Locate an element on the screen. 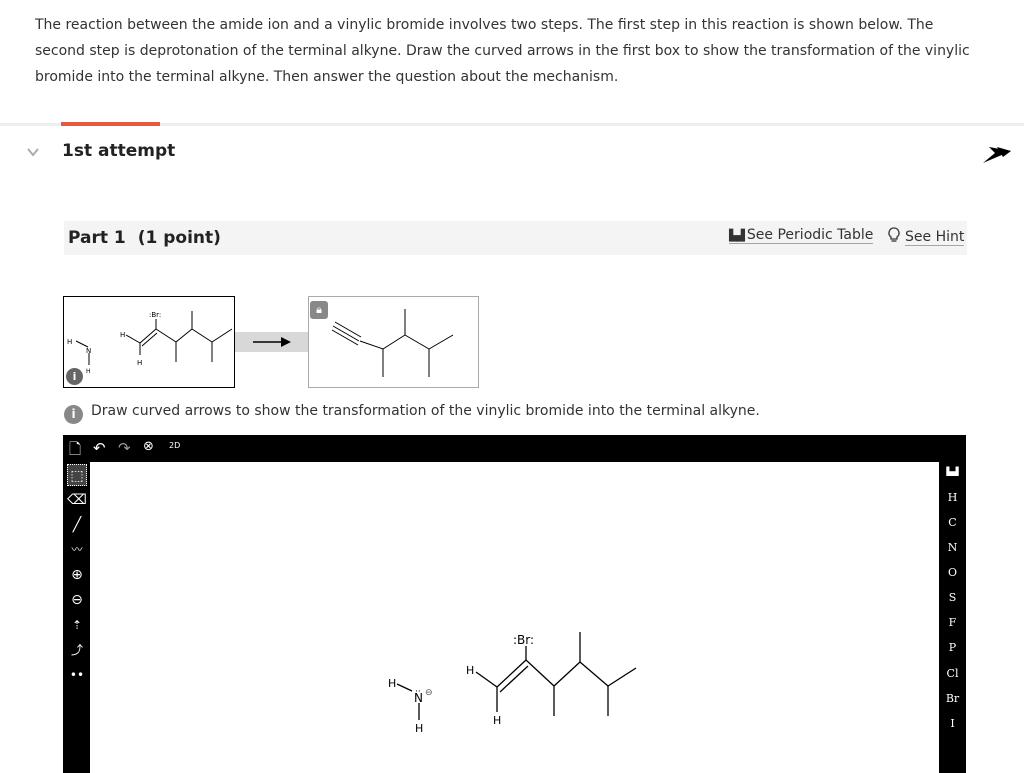 This screenshot has width=1024, height=773. clean-label: 2D is located at coordinates (175, 445).